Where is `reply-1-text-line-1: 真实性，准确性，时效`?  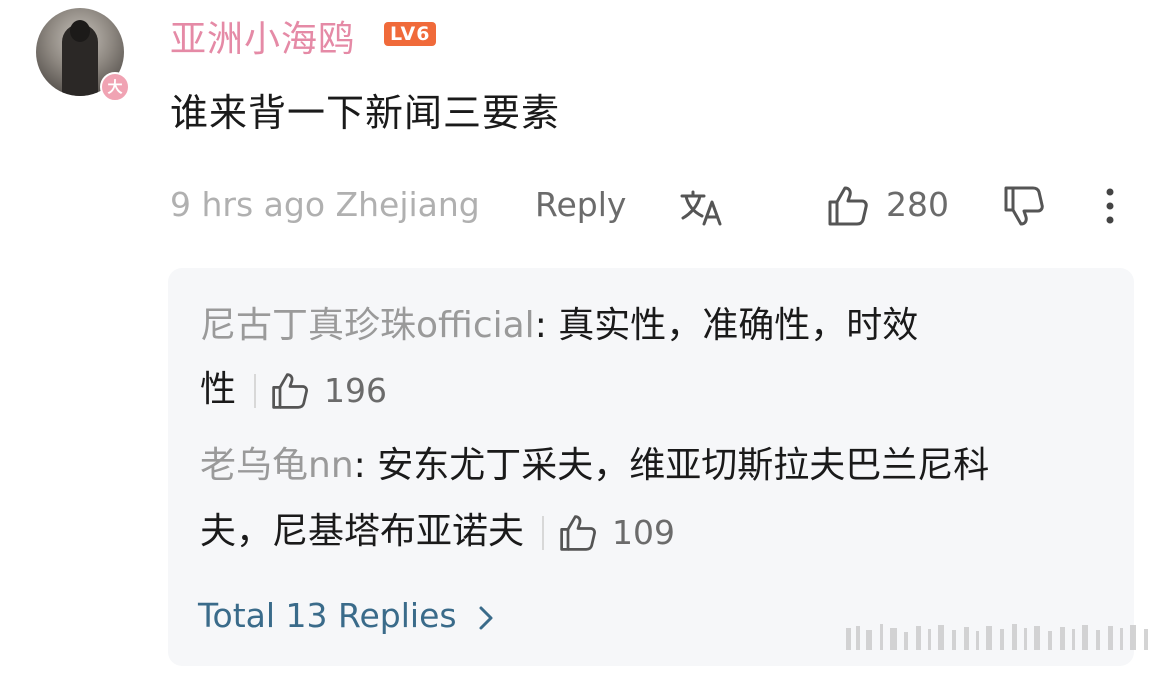
reply-1-text-line-1: 真实性，准确性，时效 is located at coordinates (738, 325).